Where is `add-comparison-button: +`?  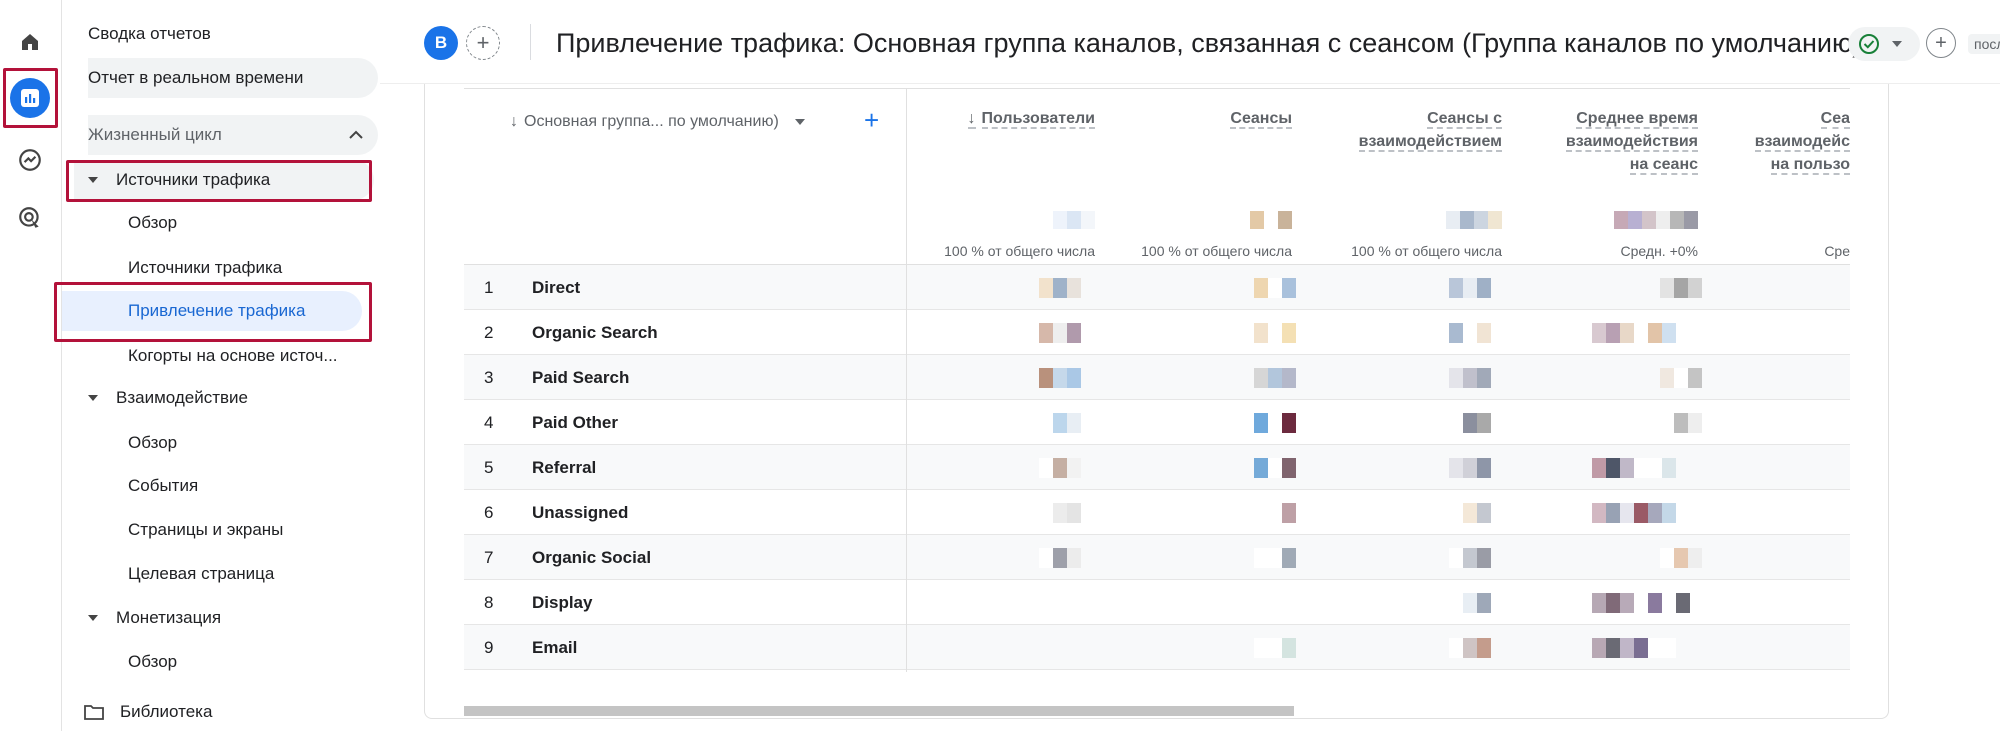
add-comparison-button: + is located at coordinates (483, 43).